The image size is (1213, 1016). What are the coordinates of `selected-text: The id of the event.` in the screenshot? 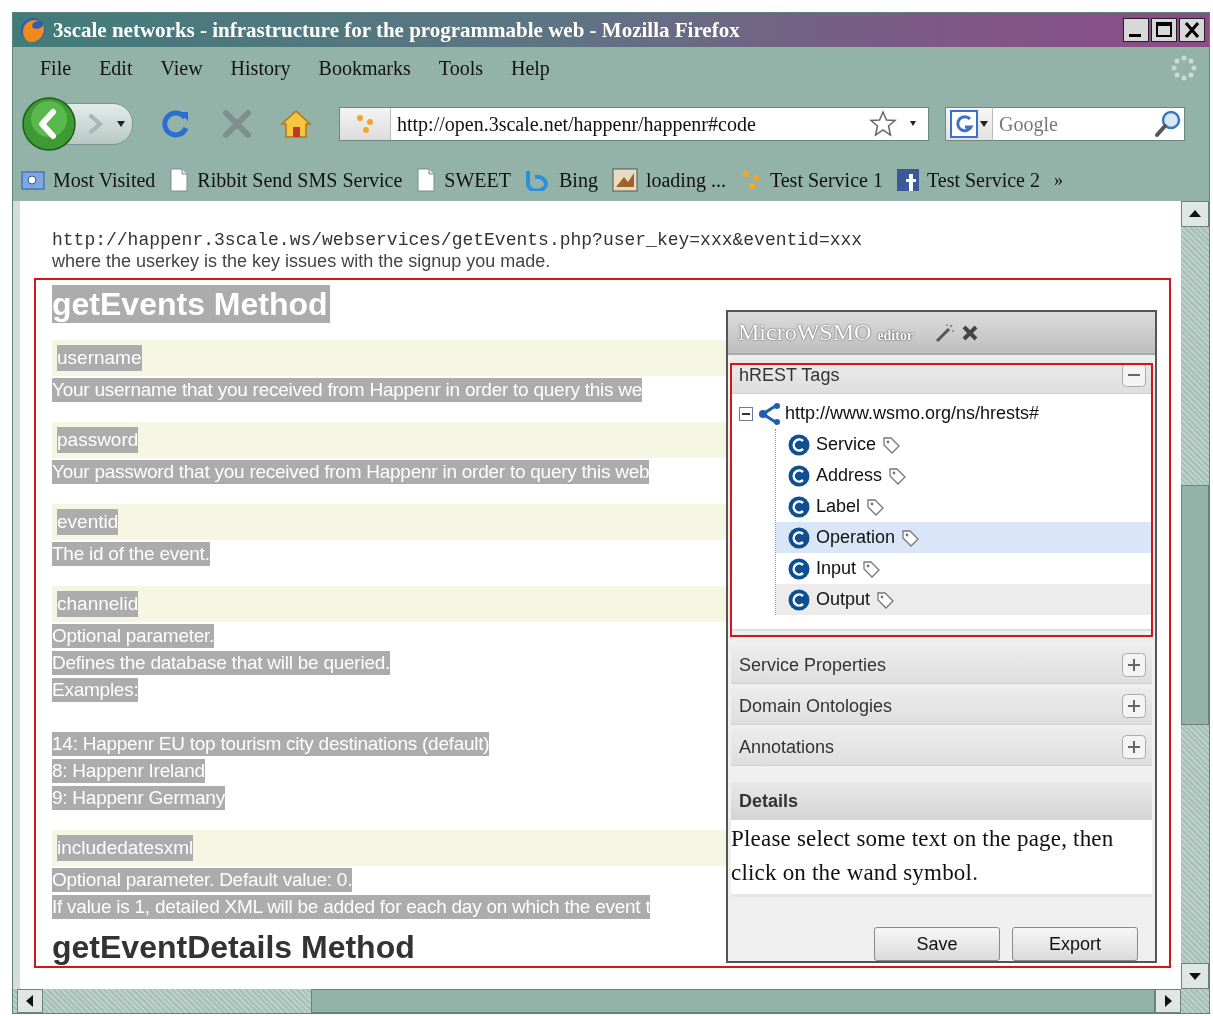 It's located at (131, 553).